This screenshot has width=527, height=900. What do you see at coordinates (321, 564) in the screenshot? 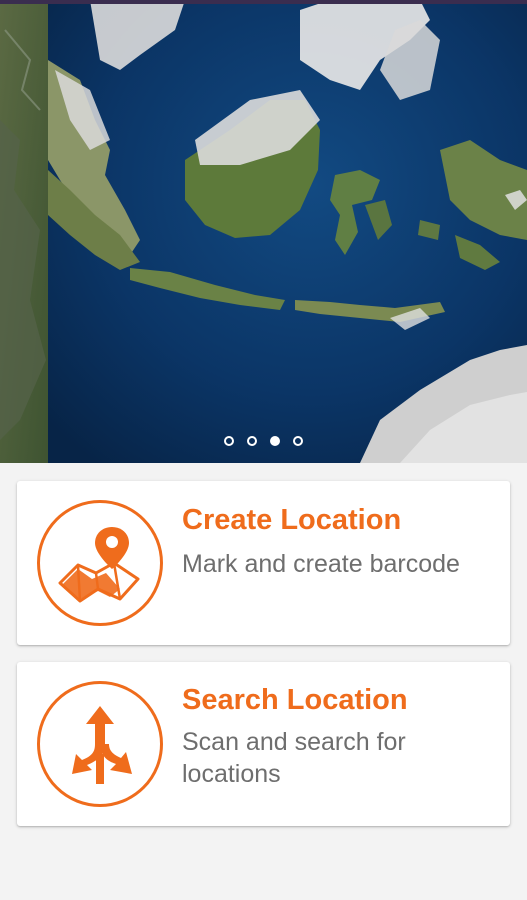
I see `create-location-subtitle: Mark and create barcode` at bounding box center [321, 564].